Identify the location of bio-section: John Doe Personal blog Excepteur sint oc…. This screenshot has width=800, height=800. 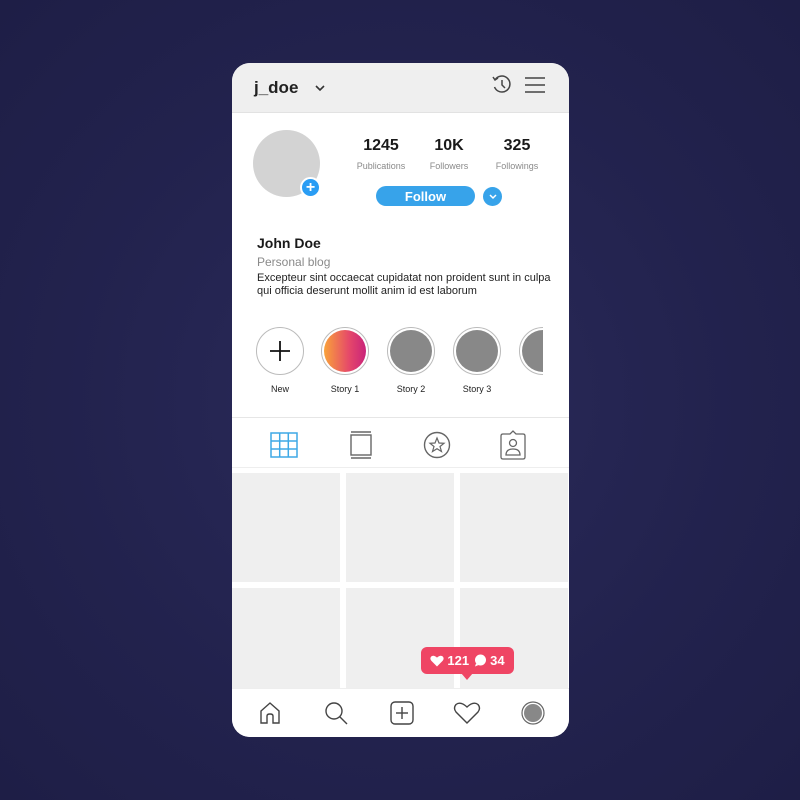
(400, 266).